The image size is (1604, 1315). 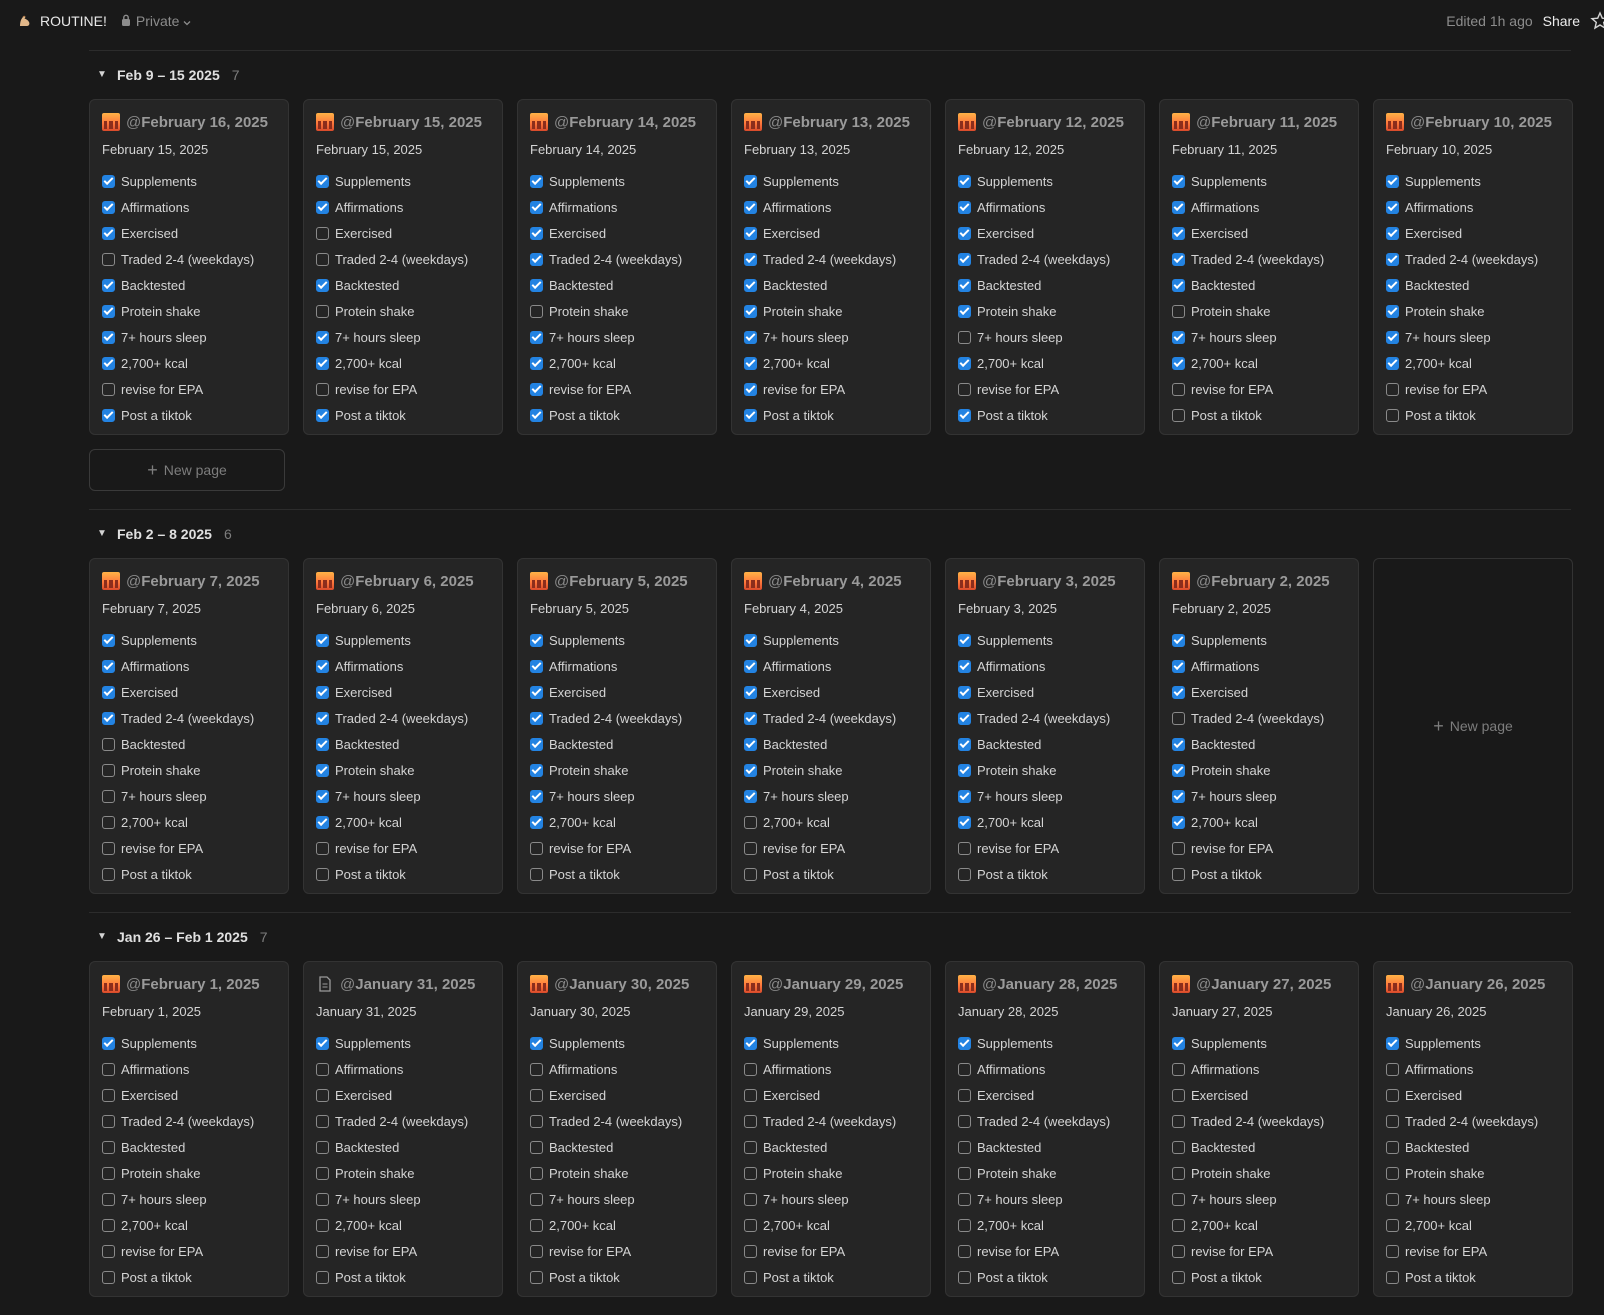 I want to click on card-title: @February 5, 2025, so click(x=617, y=581).